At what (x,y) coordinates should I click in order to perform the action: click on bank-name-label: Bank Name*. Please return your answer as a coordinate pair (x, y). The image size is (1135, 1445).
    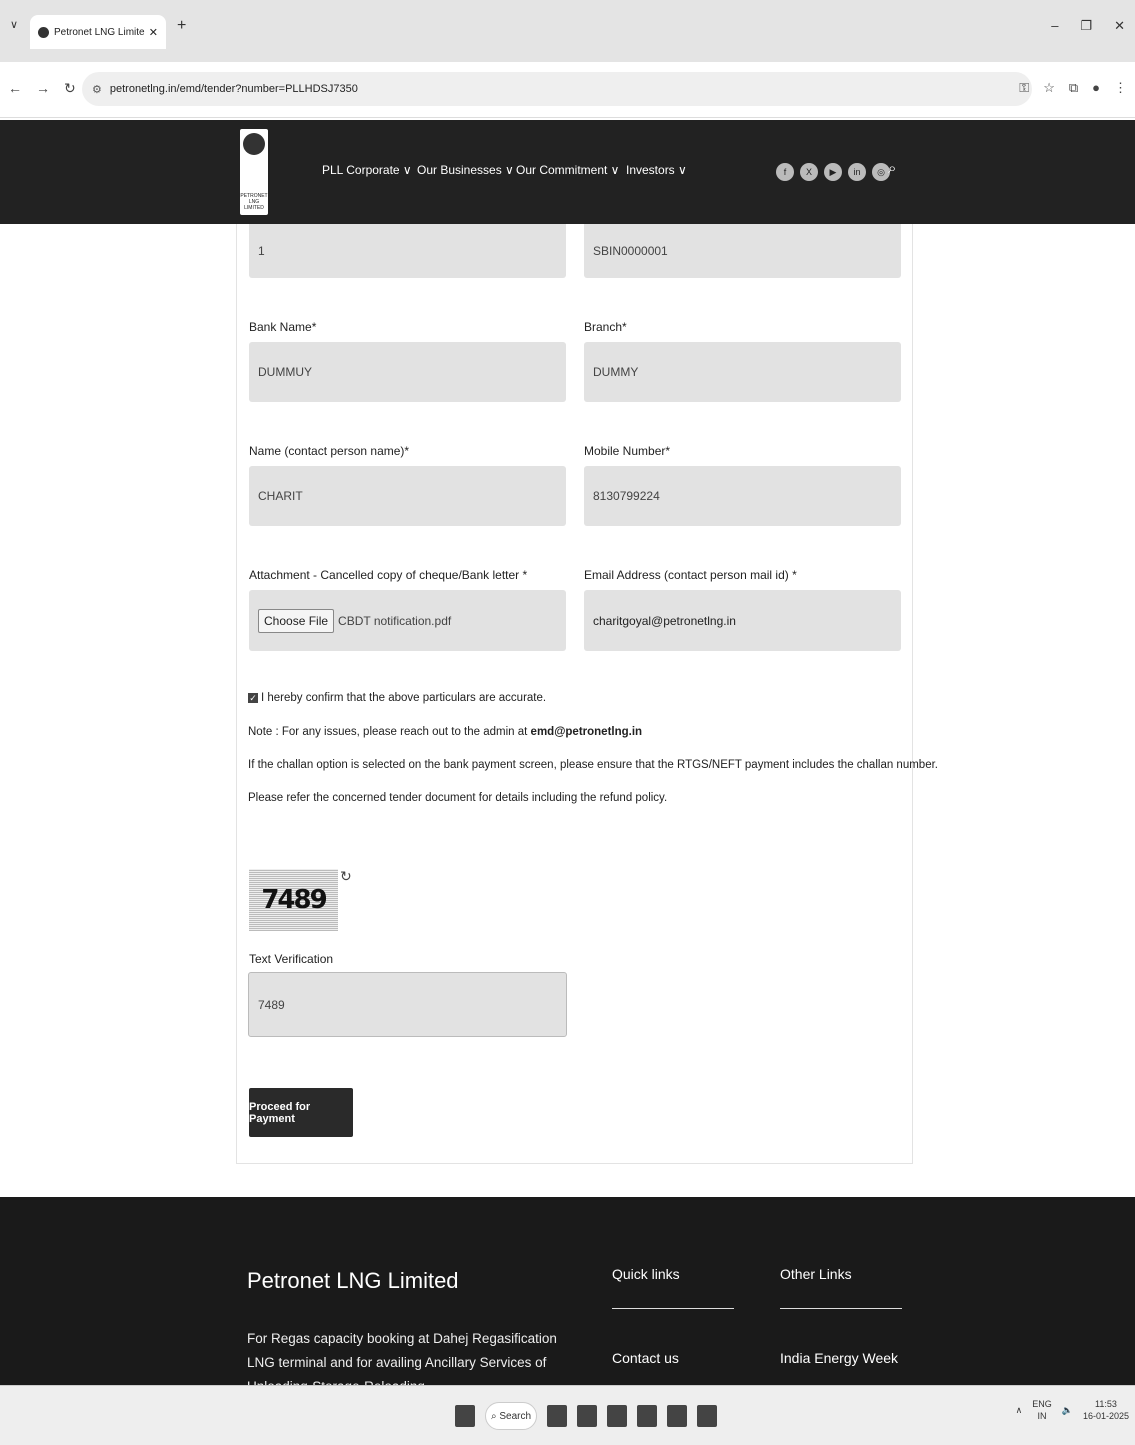
    Looking at the image, I should click on (283, 327).